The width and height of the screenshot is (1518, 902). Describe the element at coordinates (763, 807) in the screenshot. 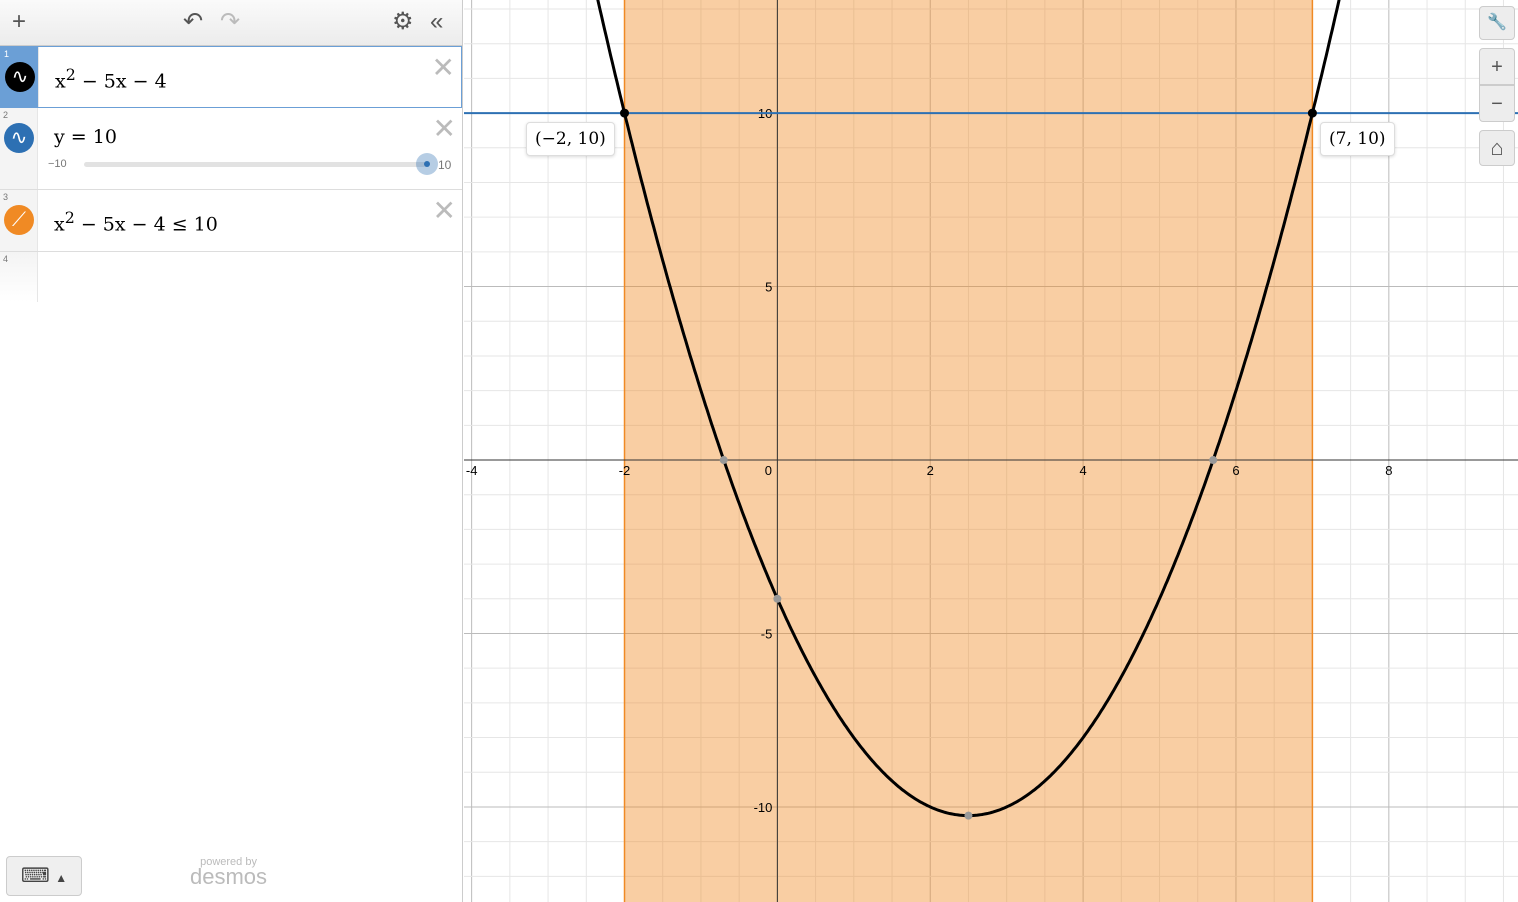

I see `y-tick-label: -10` at that location.